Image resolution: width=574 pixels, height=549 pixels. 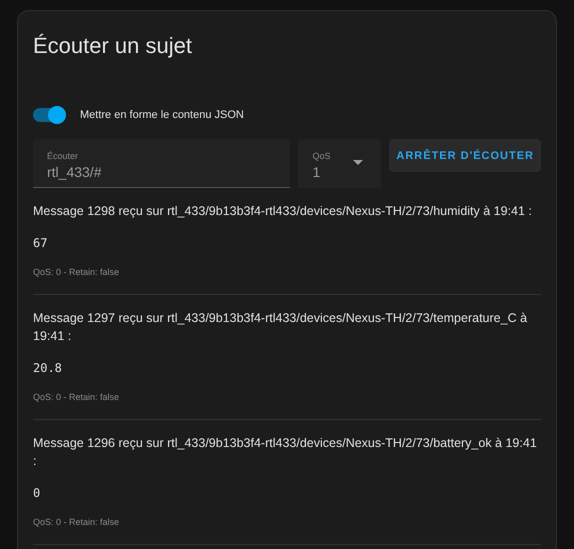 What do you see at coordinates (340, 163) in the screenshot?
I see `qos-select: QoS 1` at bounding box center [340, 163].